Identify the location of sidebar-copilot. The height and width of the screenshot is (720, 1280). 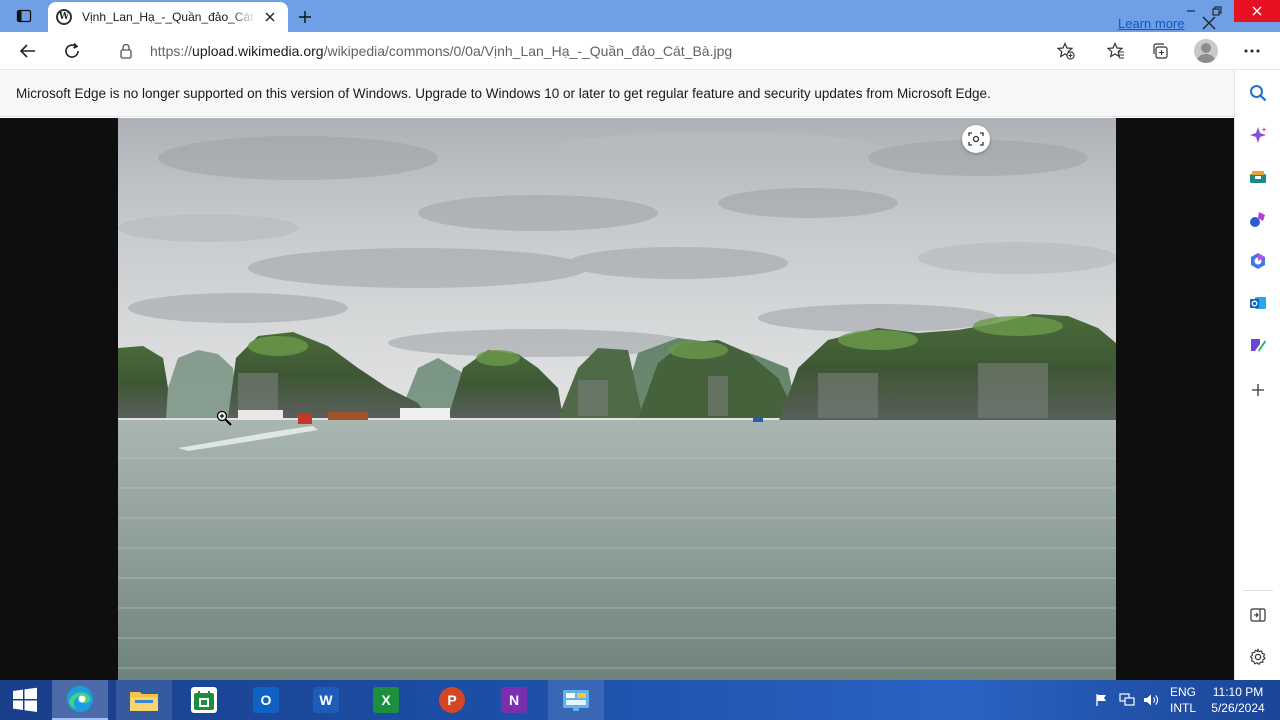
(1258, 135).